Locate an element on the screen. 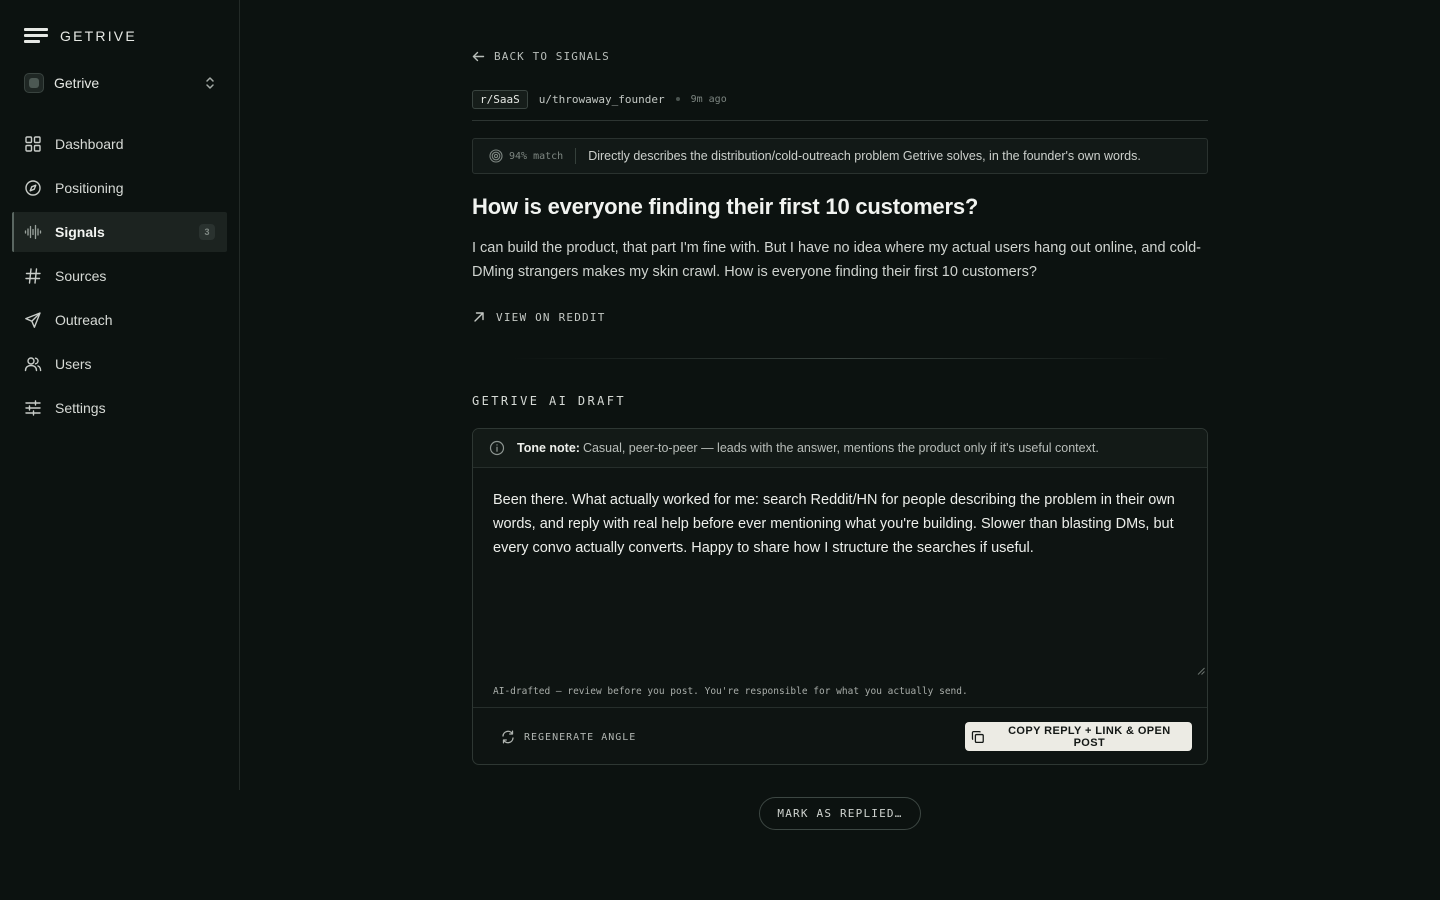  match-score: 94% match is located at coordinates (526, 156).